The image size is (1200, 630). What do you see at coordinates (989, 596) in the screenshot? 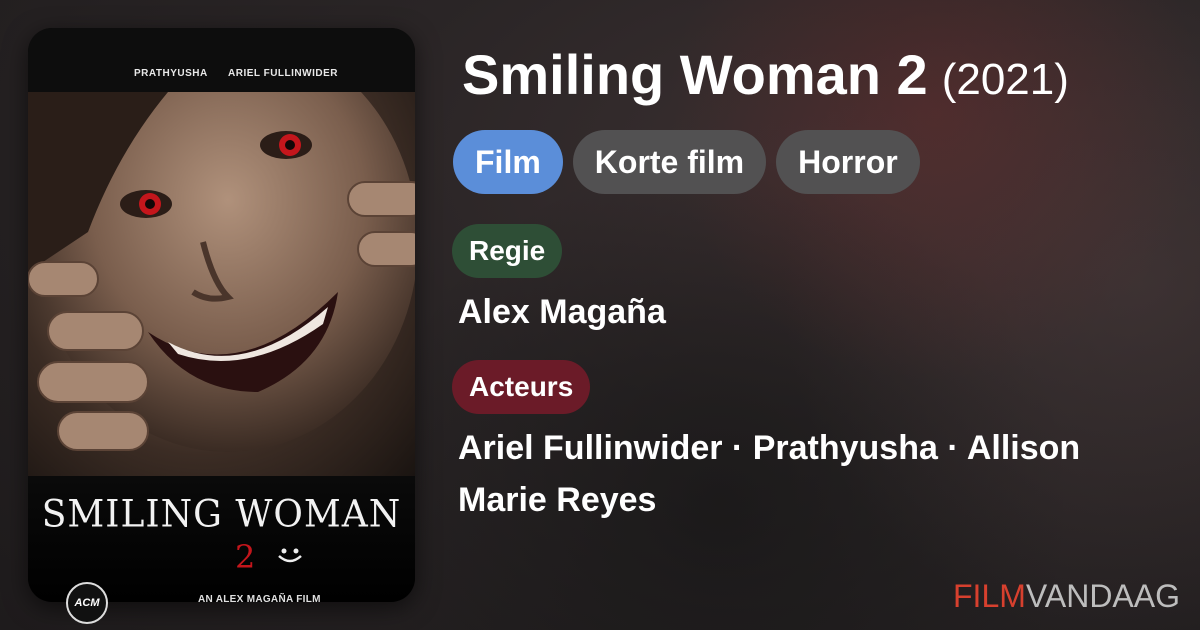
I see `brand-logo-part1: FILM` at bounding box center [989, 596].